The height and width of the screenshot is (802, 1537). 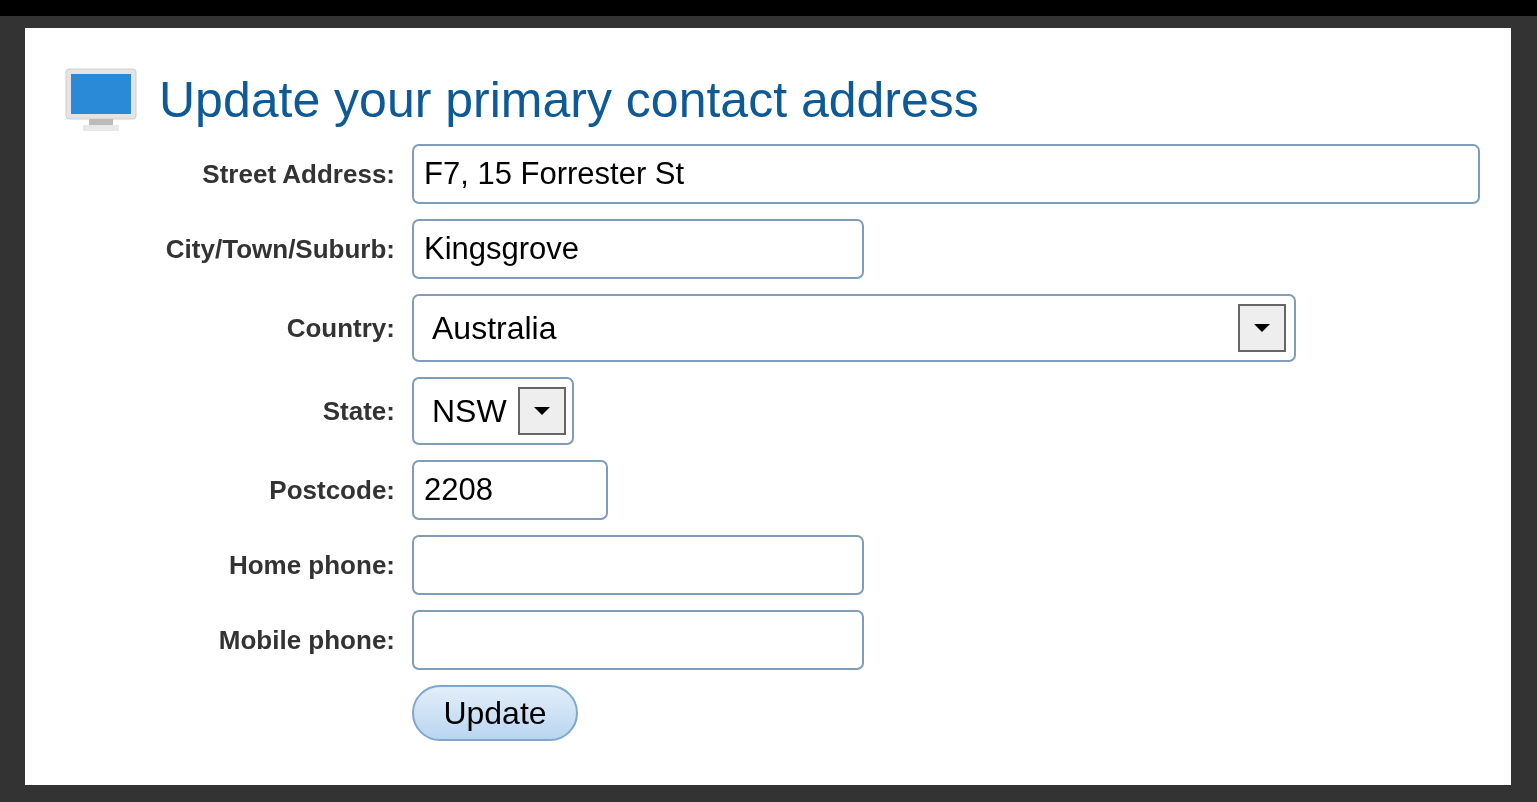 I want to click on field-label: Street Address:, so click(x=298, y=174).